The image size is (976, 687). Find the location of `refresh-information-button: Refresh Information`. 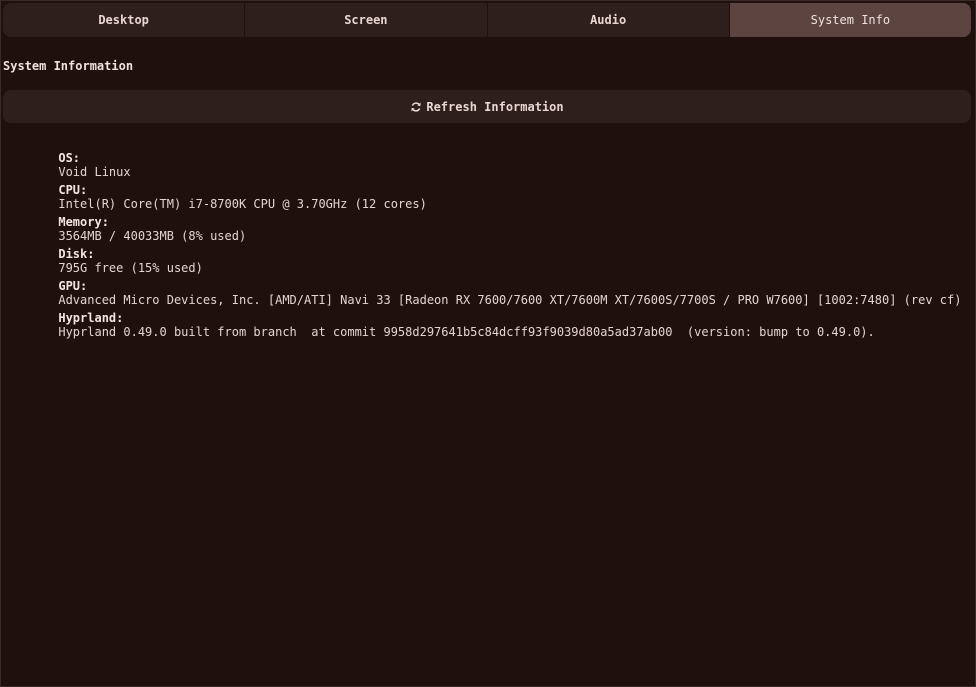

refresh-information-button: Refresh Information is located at coordinates (487, 106).